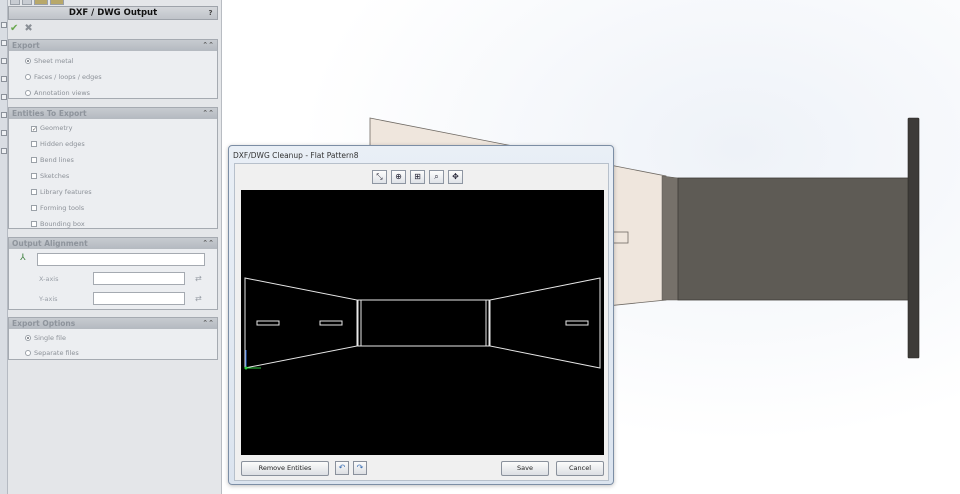 Image resolution: width=960 pixels, height=494 pixels. Describe the element at coordinates (139, 298) in the screenshot. I see `y-axis-selection-box` at that location.